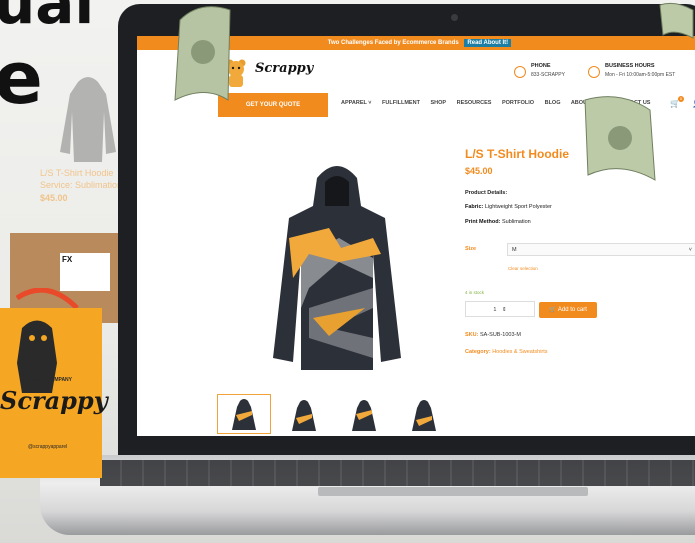 This screenshot has width=695, height=543. Describe the element at coordinates (474, 103) in the screenshot. I see `nav-resources: RESOURCES` at that location.